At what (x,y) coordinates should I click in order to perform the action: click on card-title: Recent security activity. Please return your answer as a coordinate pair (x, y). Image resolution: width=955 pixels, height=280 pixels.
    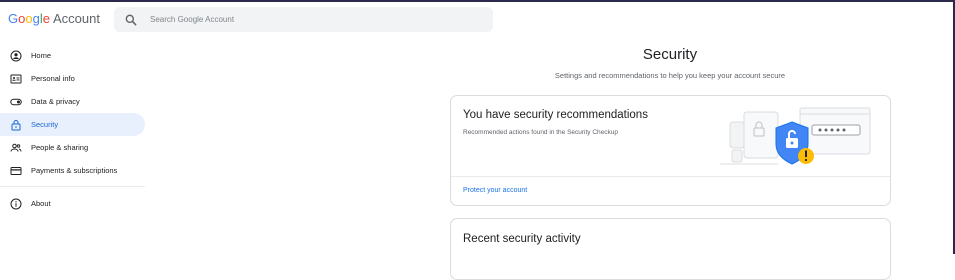
    Looking at the image, I should click on (522, 239).